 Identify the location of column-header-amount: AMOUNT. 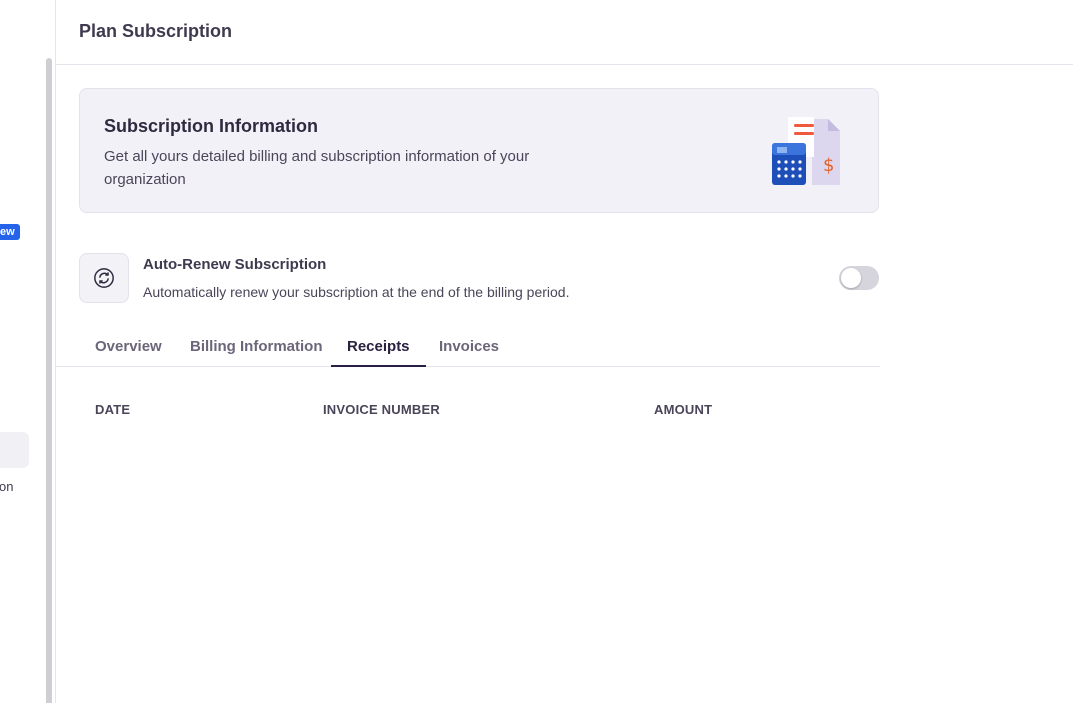
(683, 409).